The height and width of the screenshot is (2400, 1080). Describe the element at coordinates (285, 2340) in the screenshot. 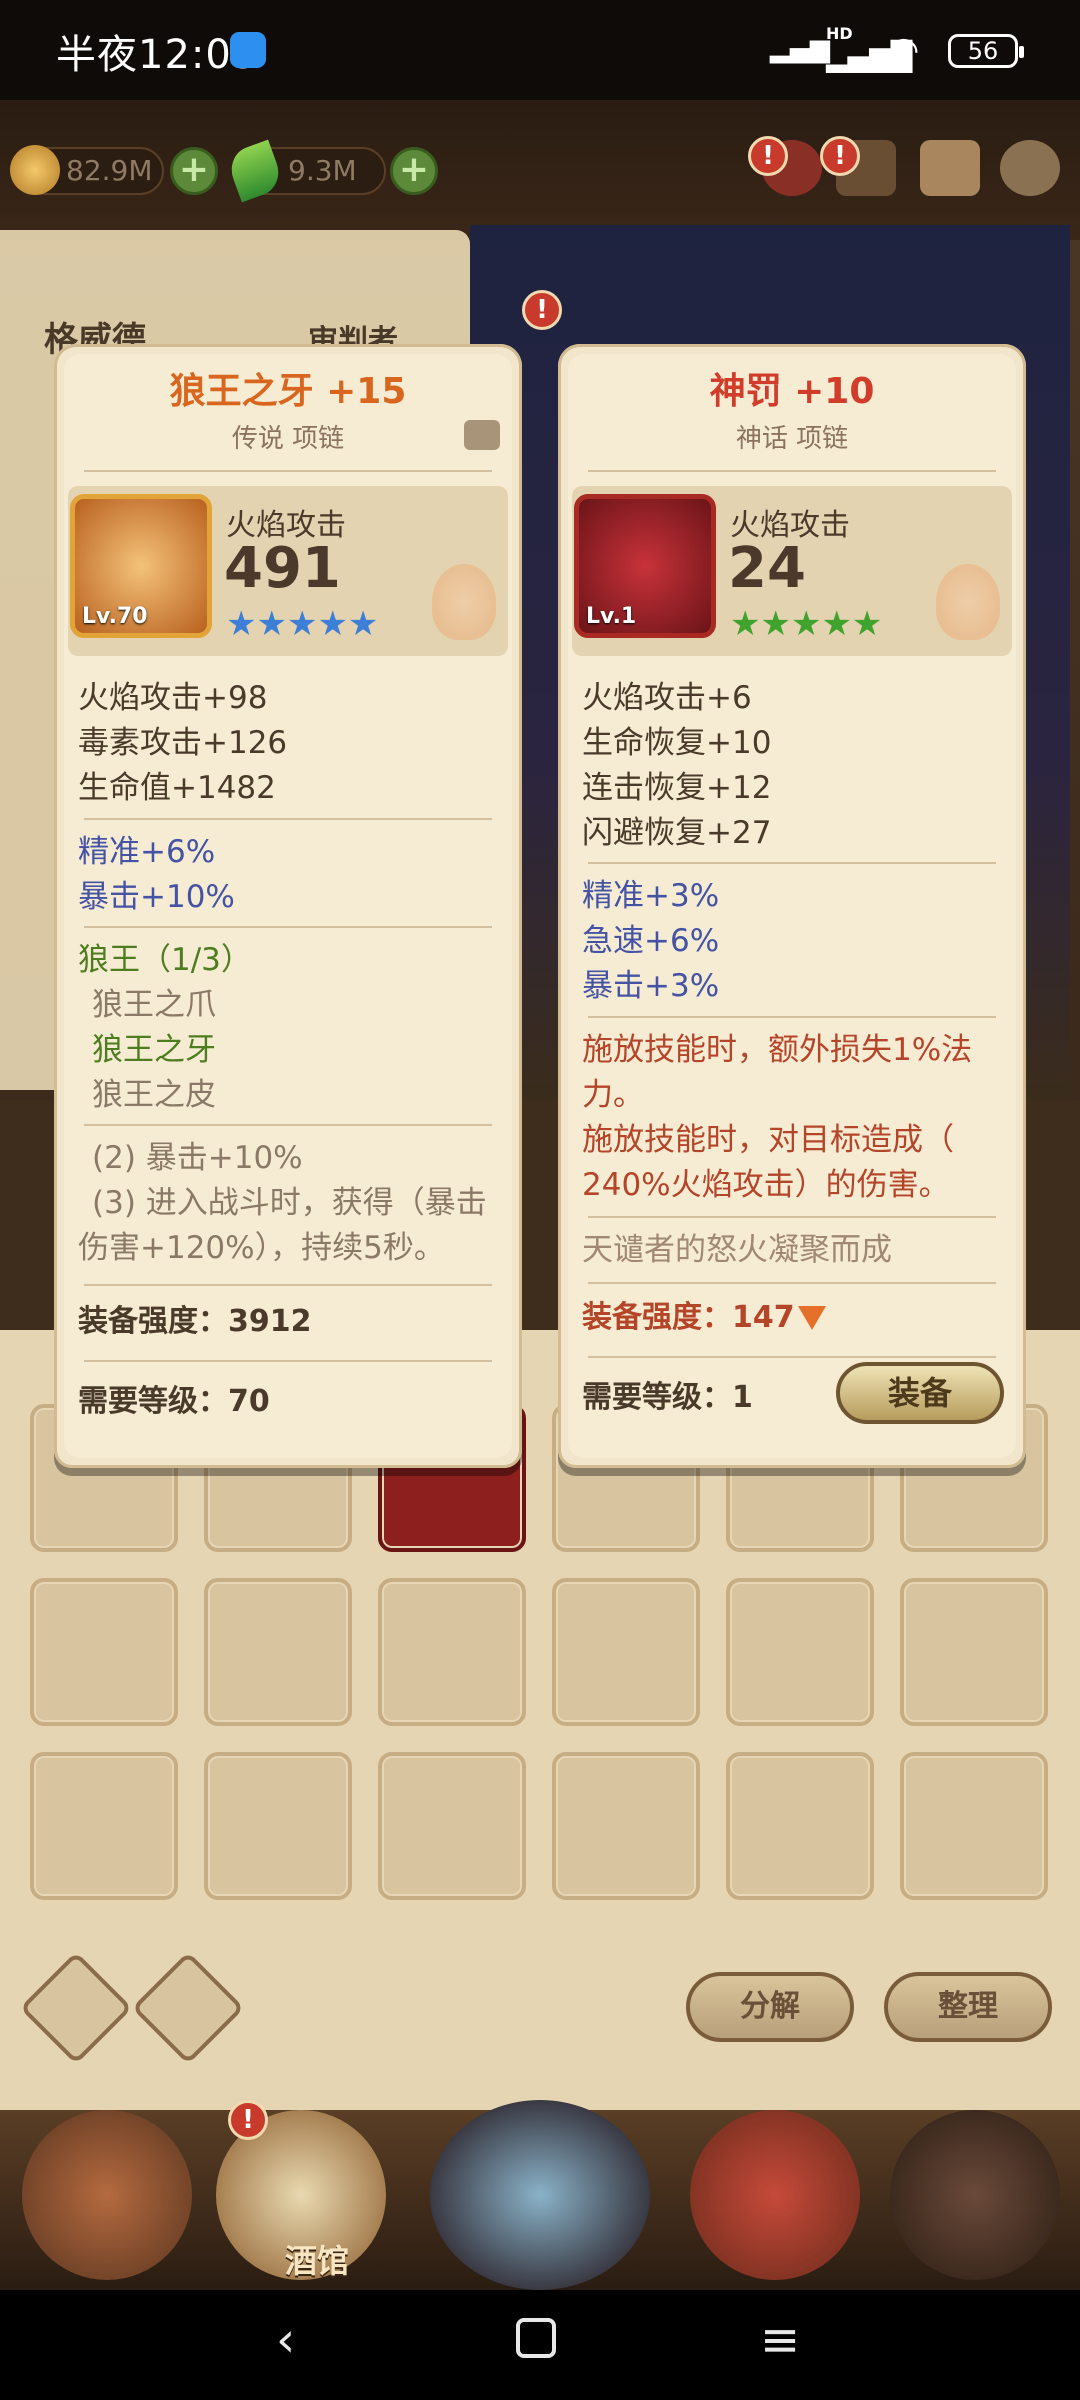

I see `back-nav-icon: ‹` at that location.